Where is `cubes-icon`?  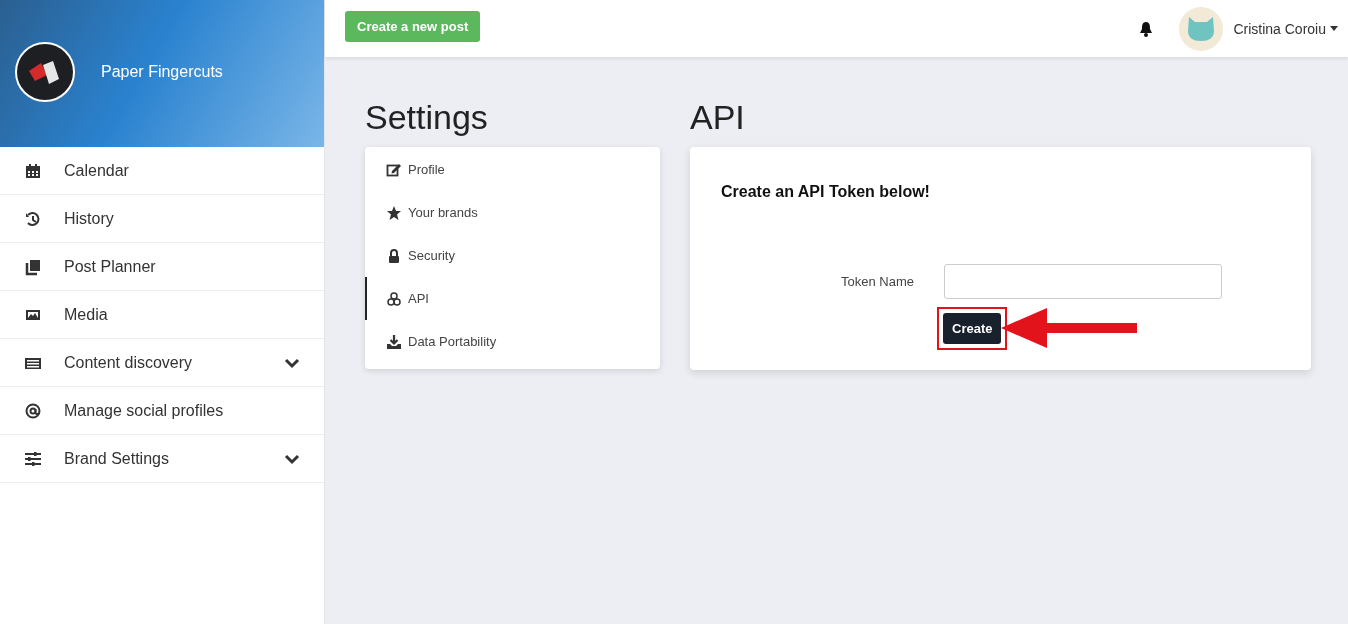 cubes-icon is located at coordinates (394, 298).